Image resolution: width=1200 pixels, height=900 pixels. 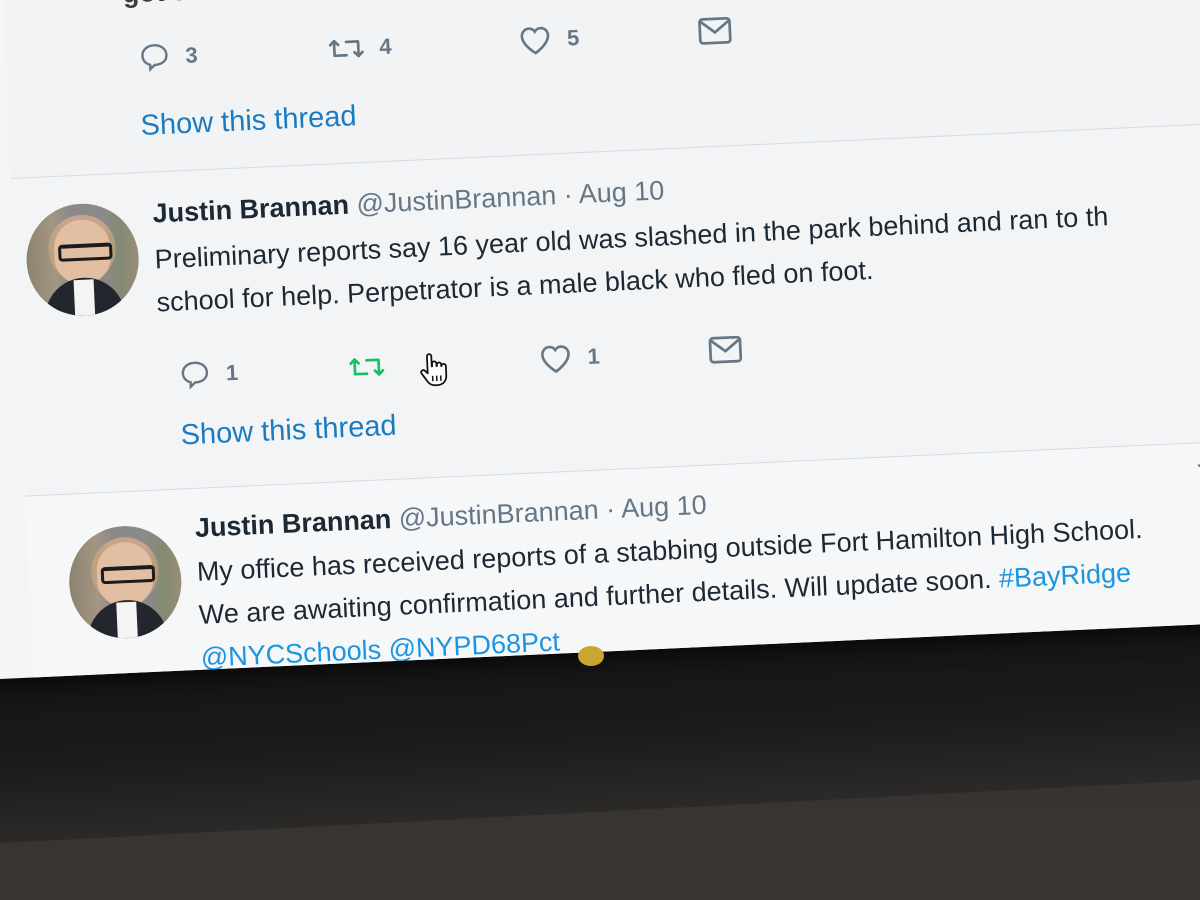 What do you see at coordinates (385, 46) in the screenshot?
I see `retweet-count: 4` at bounding box center [385, 46].